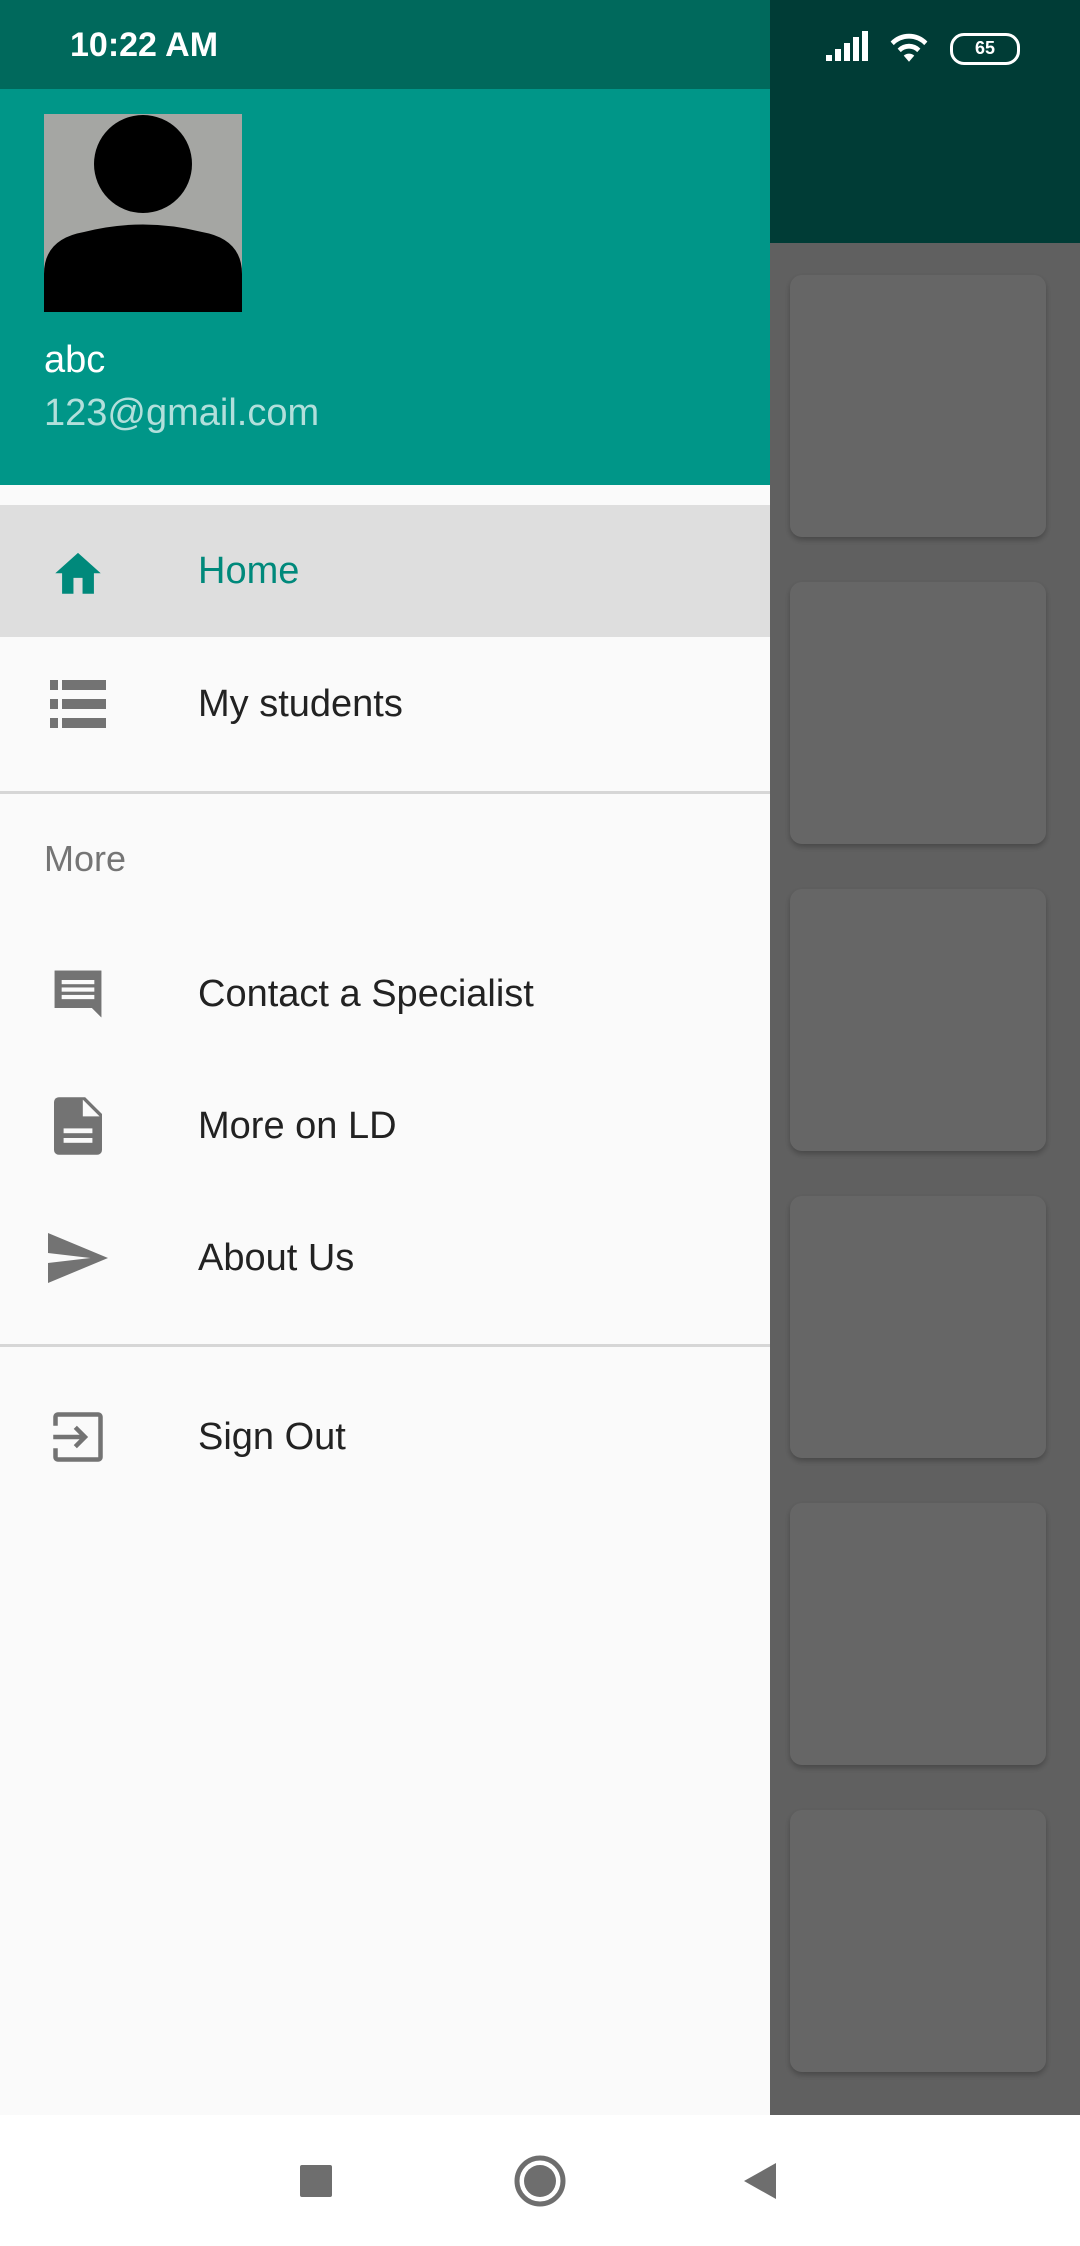 This screenshot has width=1080, height=2246. I want to click on exit-icon, so click(78, 1437).